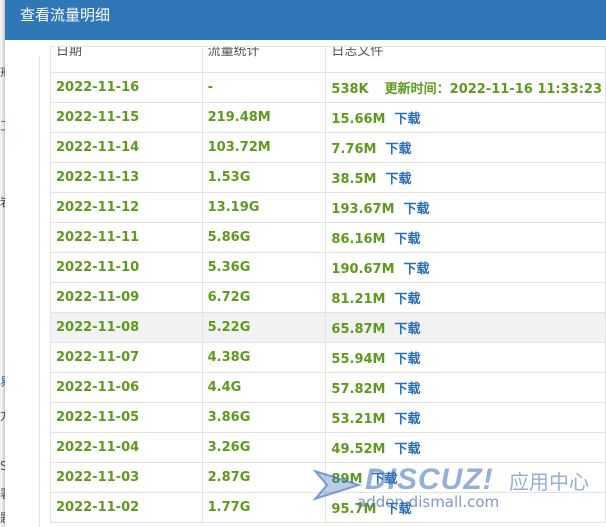 Image resolution: width=606 pixels, height=527 pixels. Describe the element at coordinates (526, 89) in the screenshot. I see `update-time-value: 2022-11-16 11:33:23` at that location.